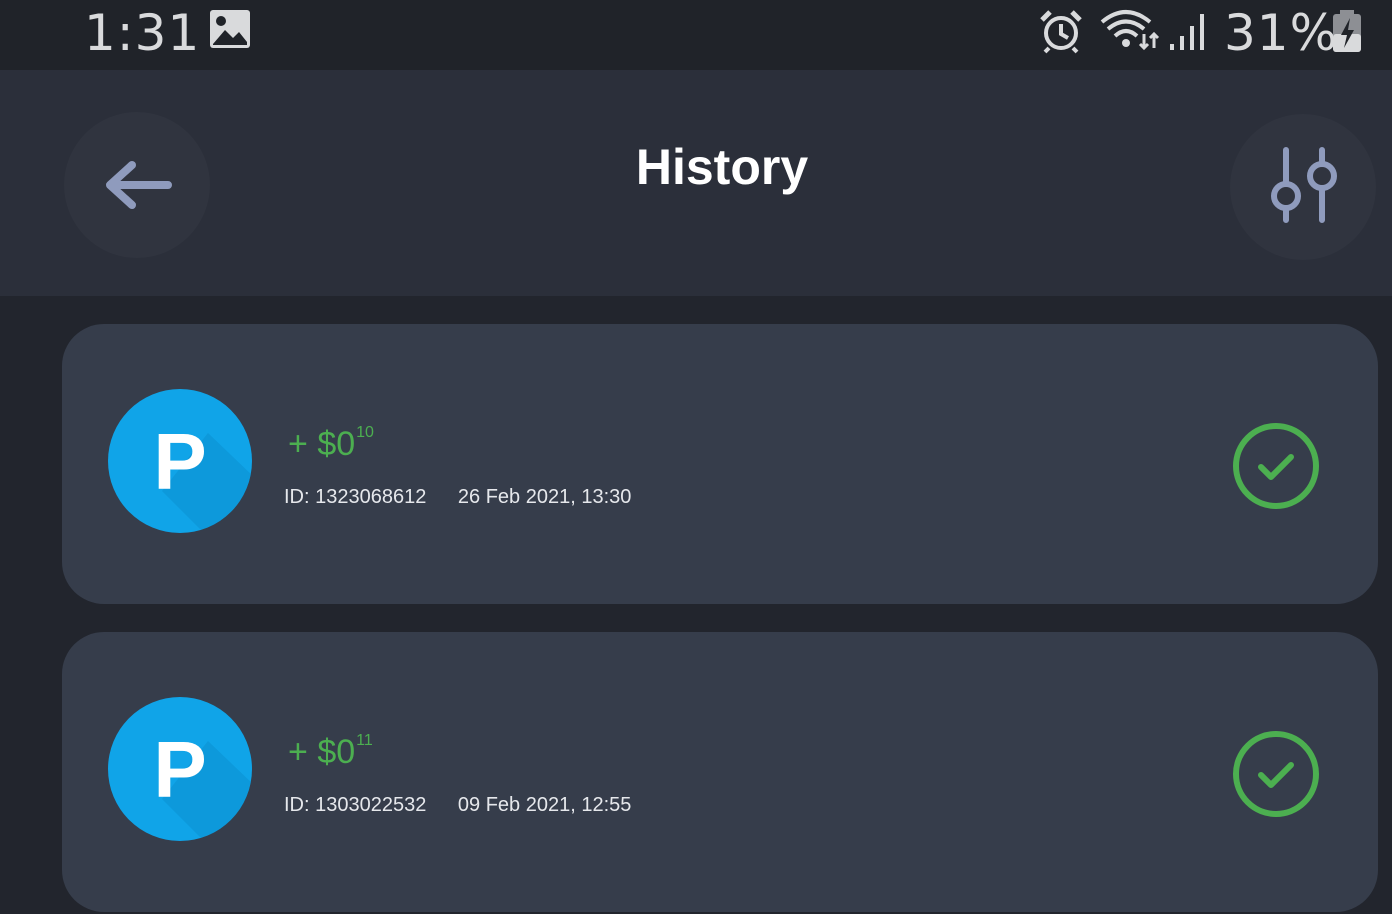 The height and width of the screenshot is (914, 1392). I want to click on transaction-amount: + $011, so click(330, 752).